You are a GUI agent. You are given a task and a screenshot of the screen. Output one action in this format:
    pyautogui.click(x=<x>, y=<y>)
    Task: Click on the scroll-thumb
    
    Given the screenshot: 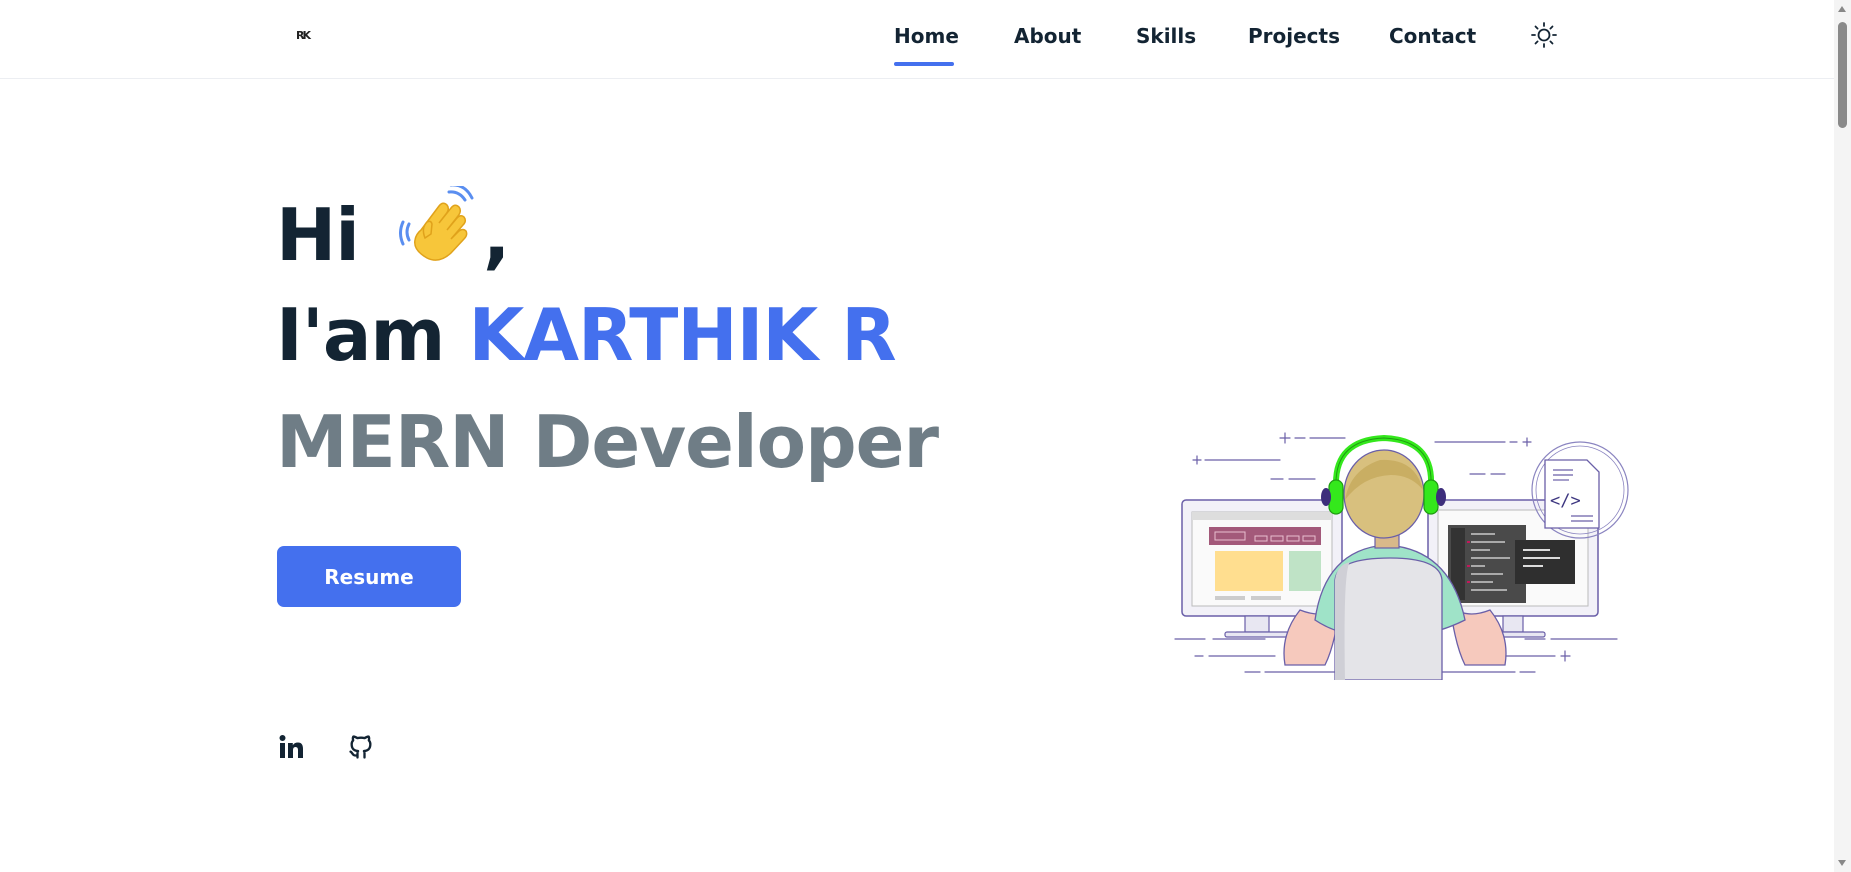 What is the action you would take?
    pyautogui.click(x=1842, y=75)
    